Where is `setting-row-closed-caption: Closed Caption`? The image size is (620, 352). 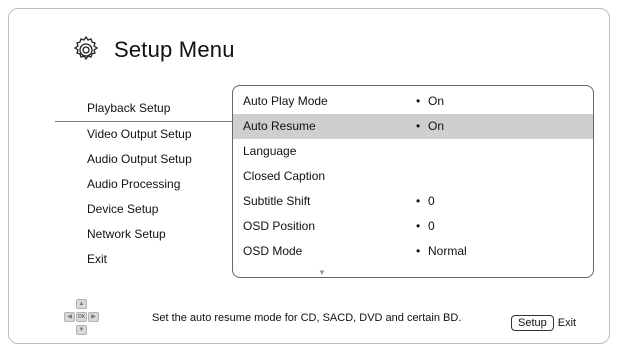
setting-row-closed-caption: Closed Caption is located at coordinates (413, 176).